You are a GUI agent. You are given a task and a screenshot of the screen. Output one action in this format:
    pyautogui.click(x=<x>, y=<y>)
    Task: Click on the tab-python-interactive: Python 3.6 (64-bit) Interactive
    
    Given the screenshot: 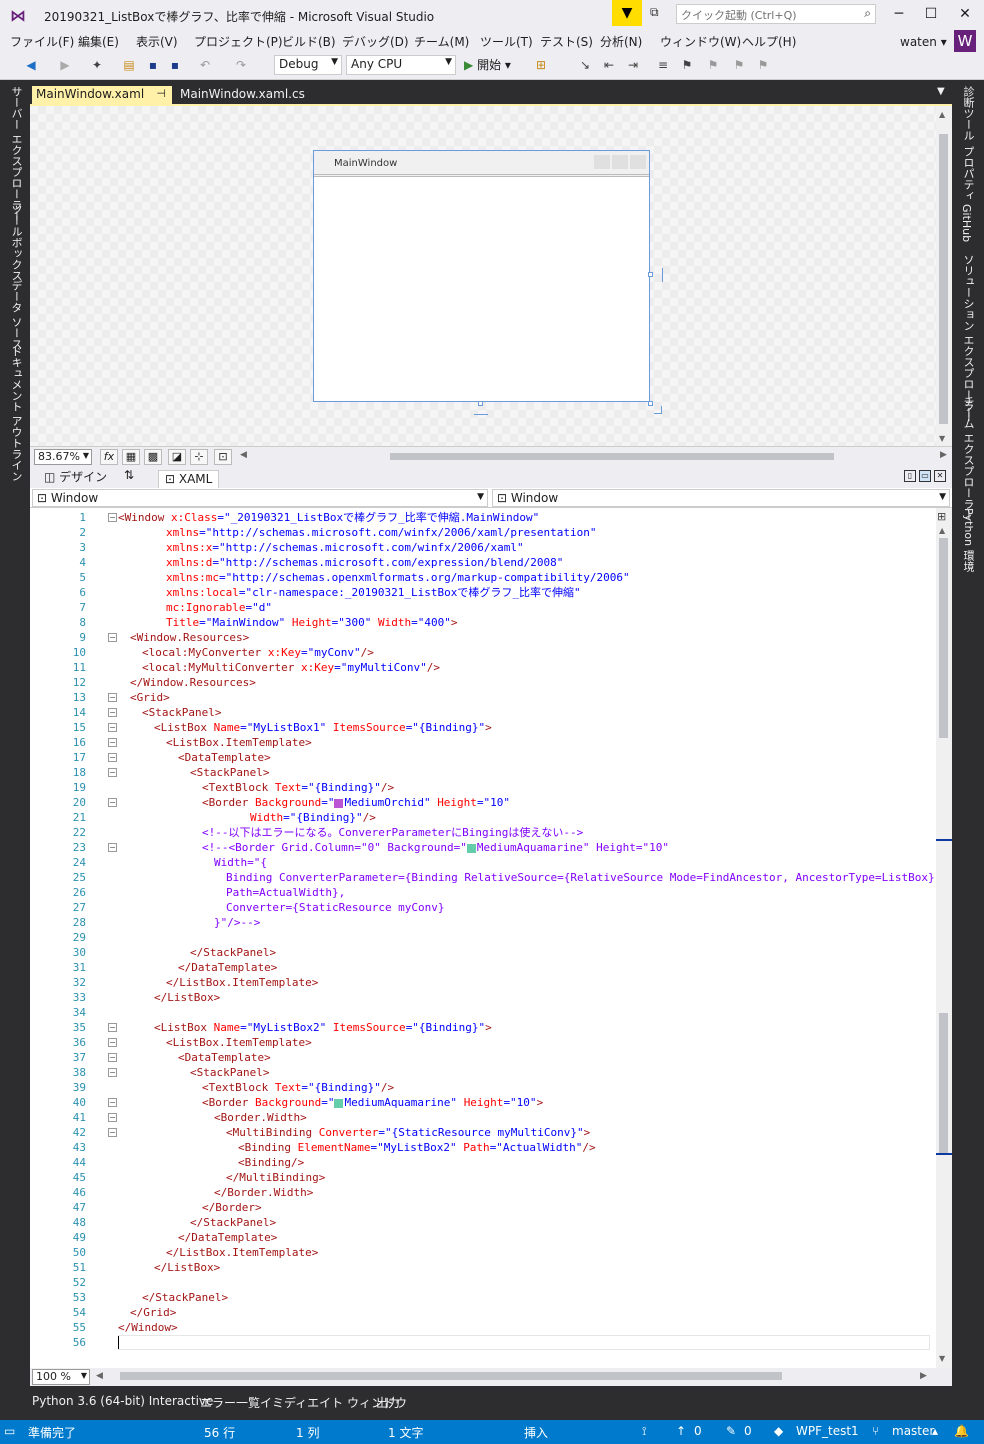 What is the action you would take?
    pyautogui.click(x=122, y=1401)
    